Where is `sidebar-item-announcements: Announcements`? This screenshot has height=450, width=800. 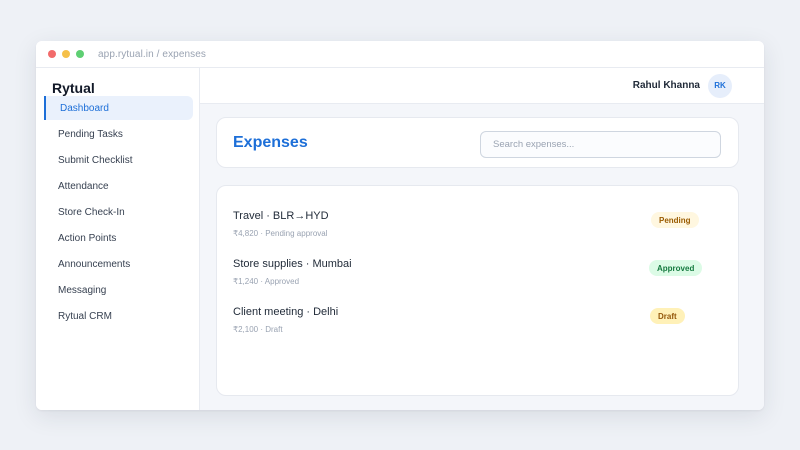
sidebar-item-announcements: Announcements is located at coordinates (114, 264).